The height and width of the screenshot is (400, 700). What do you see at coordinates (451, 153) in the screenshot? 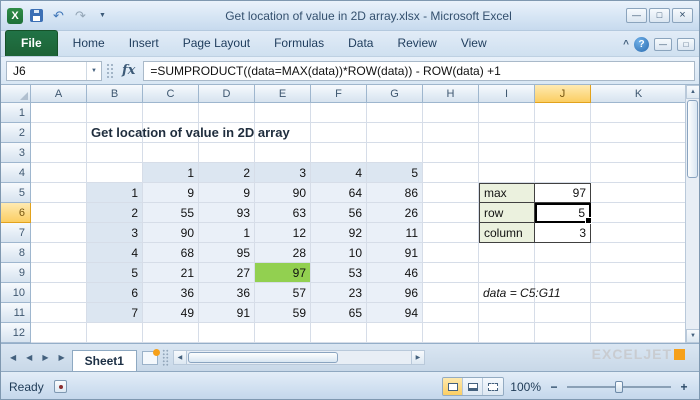
I see `cell-H3` at bounding box center [451, 153].